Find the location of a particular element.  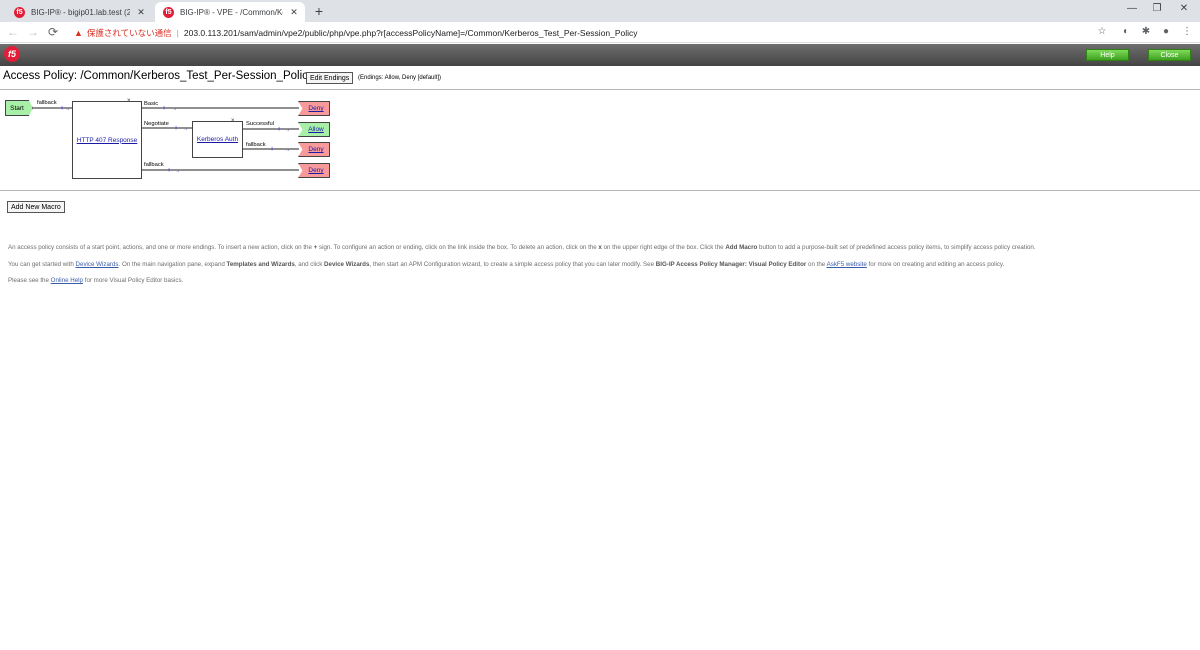

back-button: ← is located at coordinates (13, 32).